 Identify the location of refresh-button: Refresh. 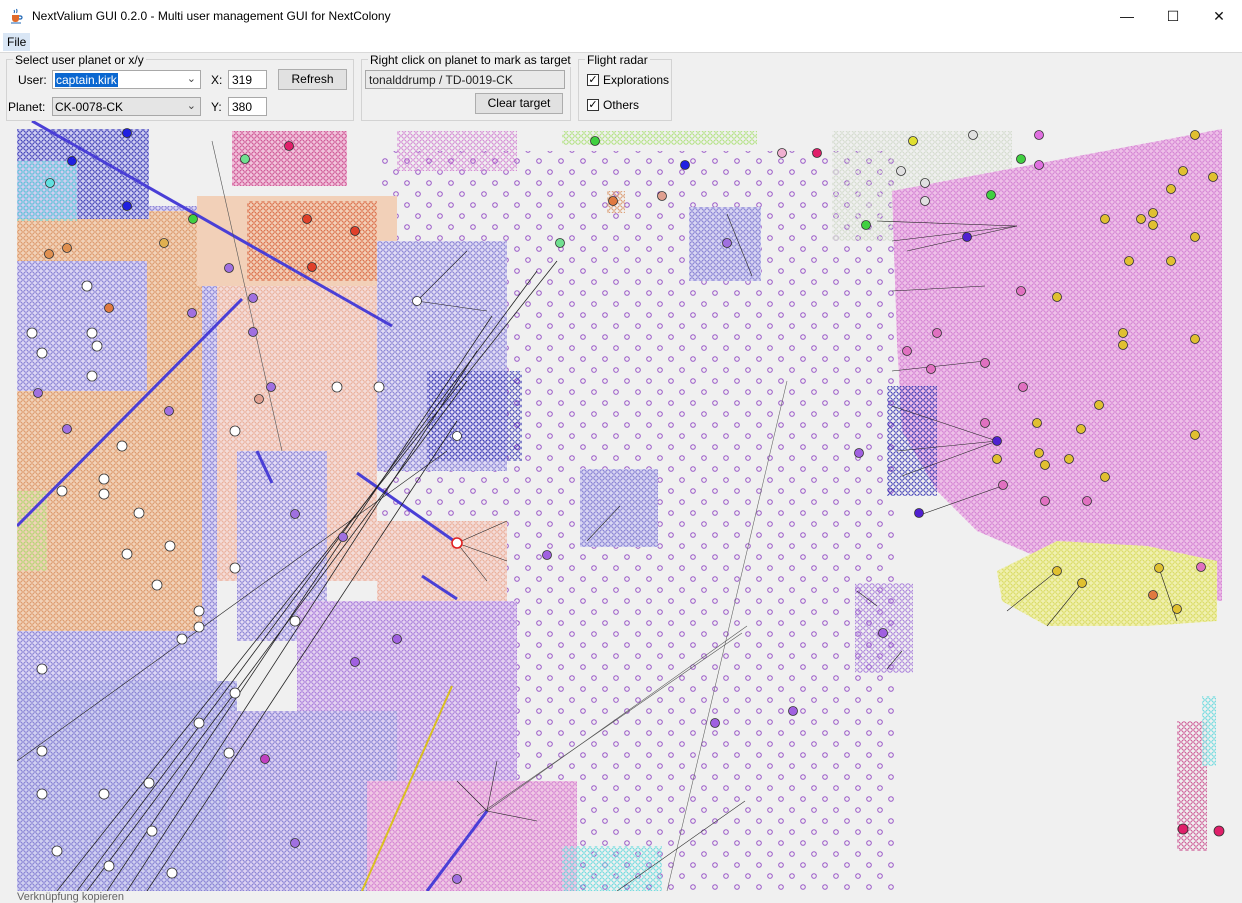
(312, 79).